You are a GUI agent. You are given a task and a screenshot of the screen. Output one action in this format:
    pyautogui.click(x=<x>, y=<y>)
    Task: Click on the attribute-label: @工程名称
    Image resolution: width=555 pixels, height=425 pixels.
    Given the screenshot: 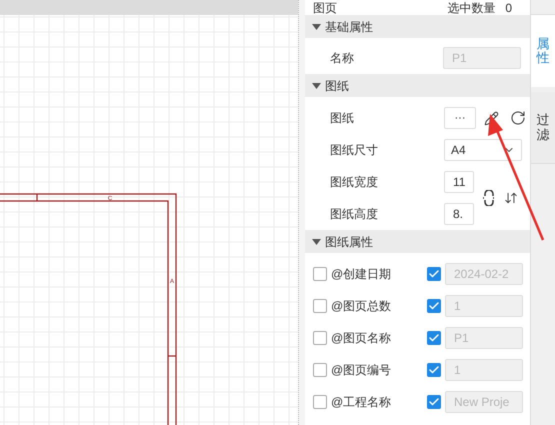 What is the action you would take?
    pyautogui.click(x=361, y=402)
    